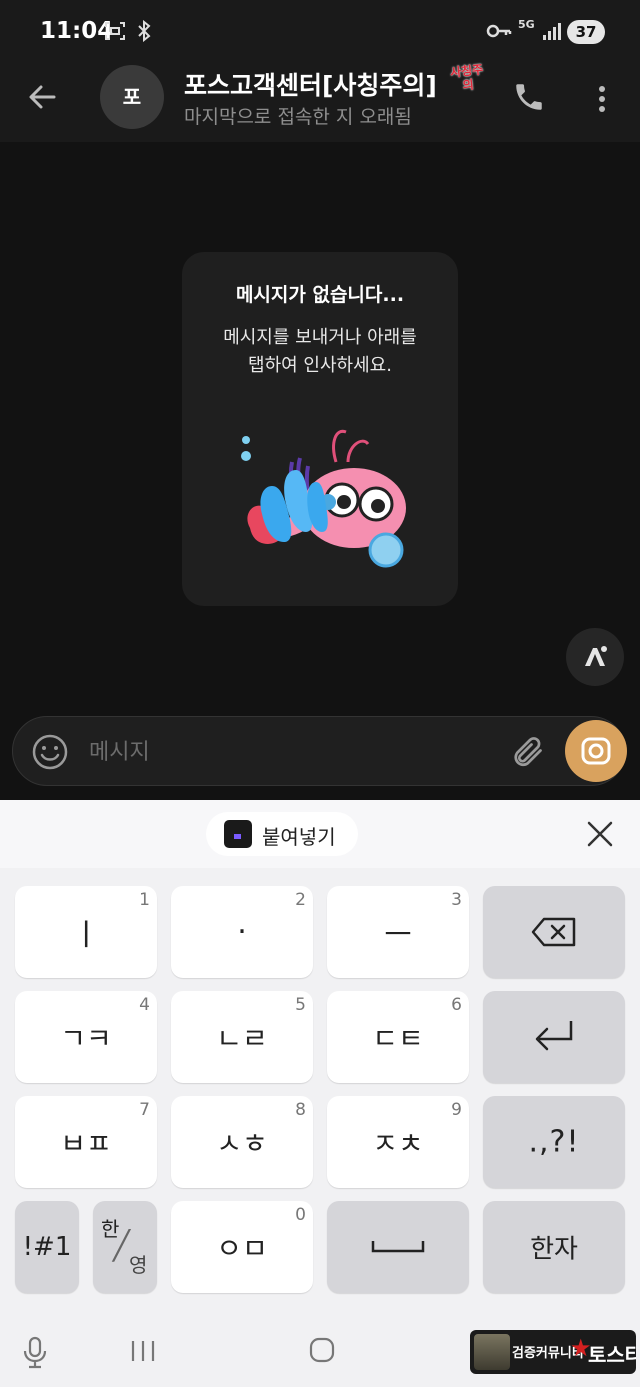  What do you see at coordinates (553, 1352) in the screenshot?
I see `watermark-logo: 검증커뮤니티 ★ 토스타` at bounding box center [553, 1352].